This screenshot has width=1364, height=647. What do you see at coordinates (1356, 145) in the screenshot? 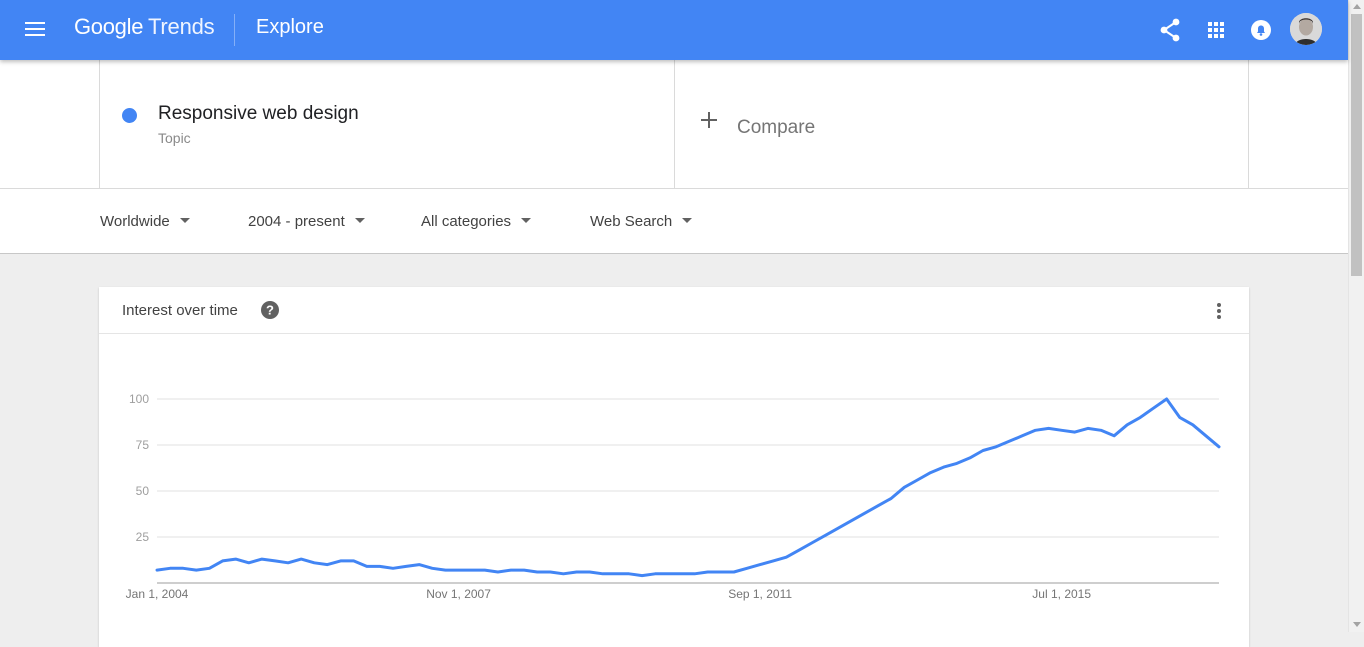
I see `scrollbar-thumb` at bounding box center [1356, 145].